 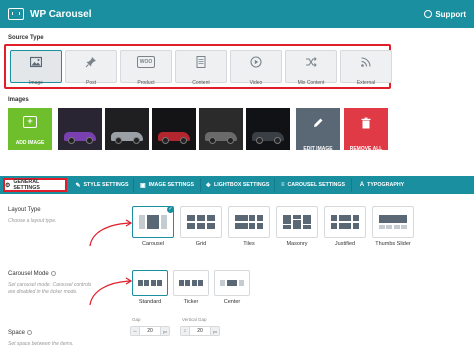 What do you see at coordinates (214, 331) in the screenshot?
I see `vertical-gap-unit: px` at bounding box center [214, 331].